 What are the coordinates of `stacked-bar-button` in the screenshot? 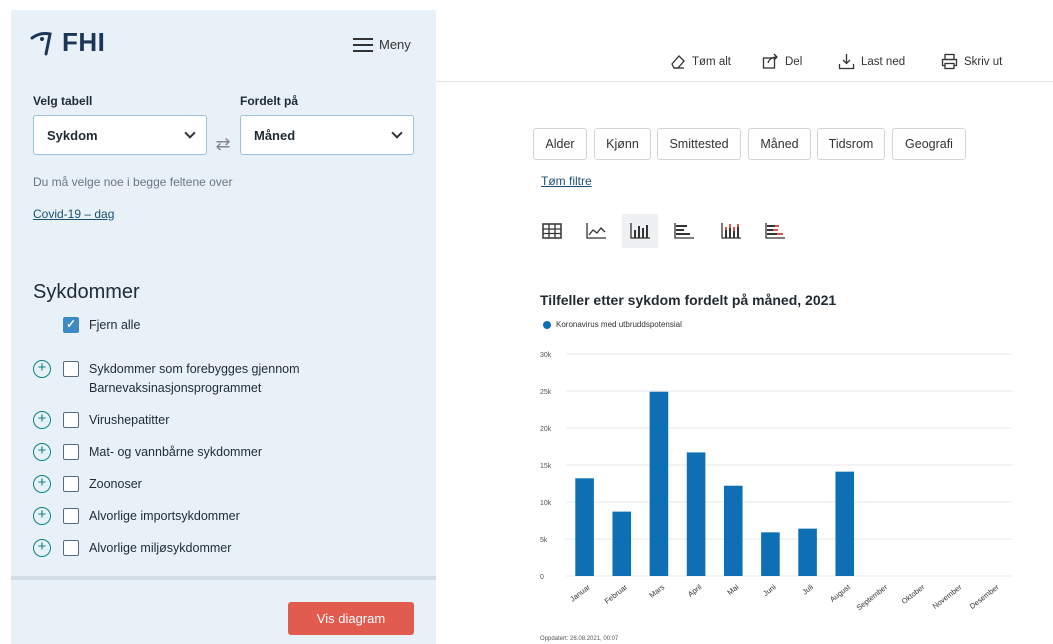 It's located at (731, 231).